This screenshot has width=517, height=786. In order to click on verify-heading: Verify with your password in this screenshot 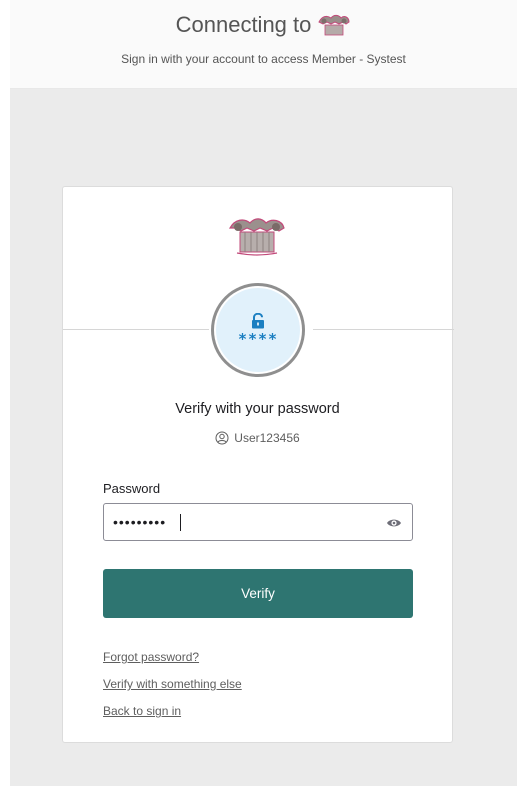, I will do `click(257, 409)`.